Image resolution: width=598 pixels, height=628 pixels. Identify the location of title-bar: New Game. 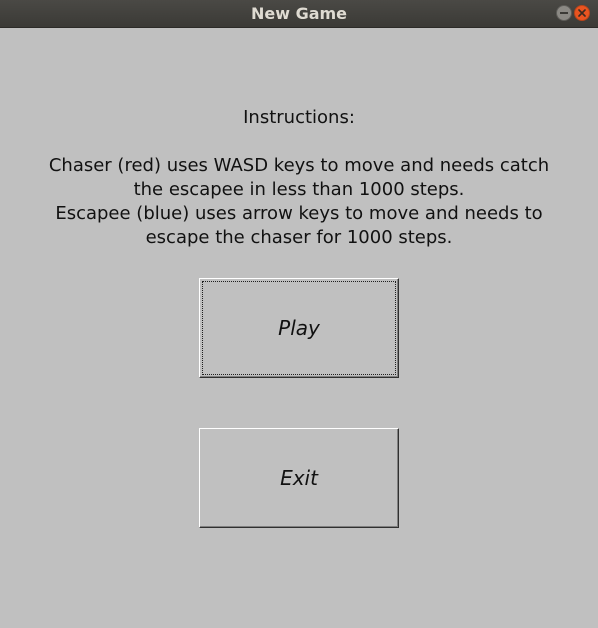
(299, 14).